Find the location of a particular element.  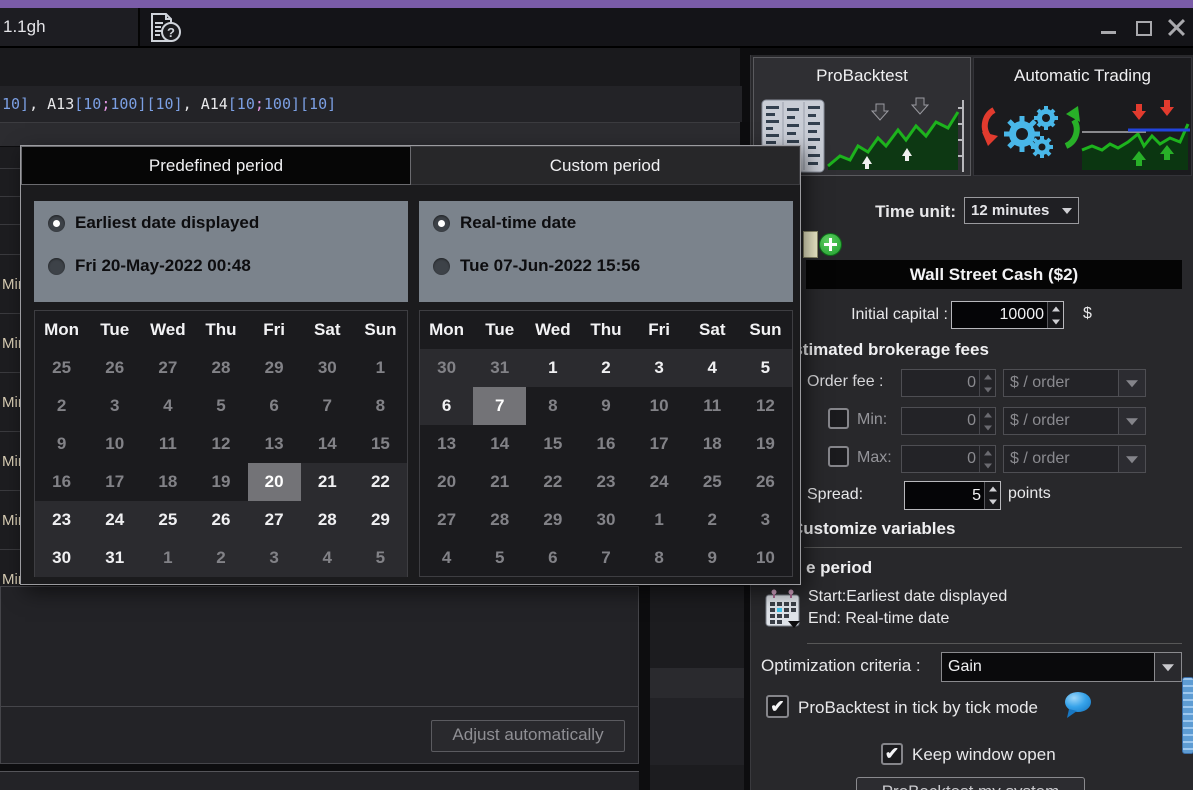

run-backtest-button: ProBacktest my system is located at coordinates (970, 783).